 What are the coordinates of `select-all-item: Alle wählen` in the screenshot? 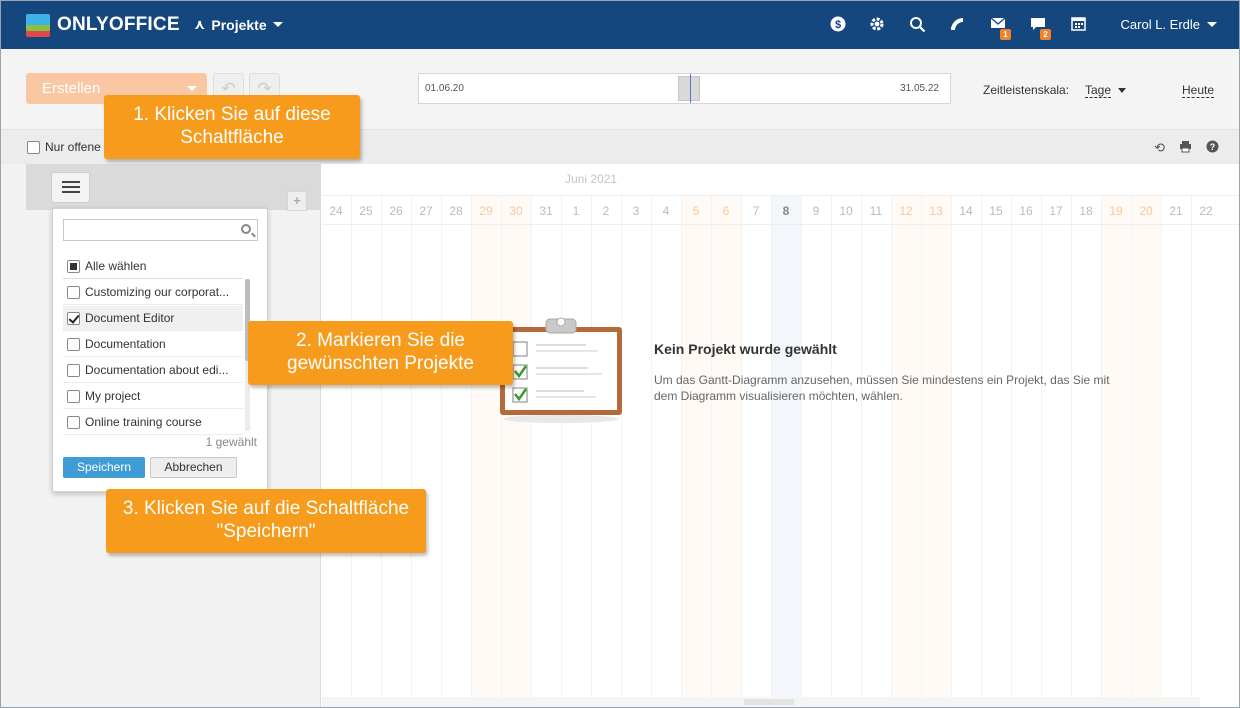 It's located at (153, 266).